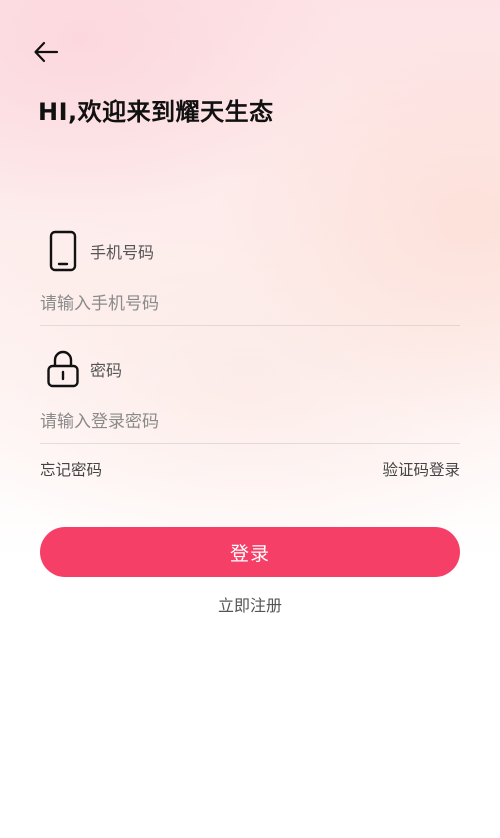 This screenshot has height=838, width=500. What do you see at coordinates (421, 469) in the screenshot?
I see `code-login-link: 验证码登录` at bounding box center [421, 469].